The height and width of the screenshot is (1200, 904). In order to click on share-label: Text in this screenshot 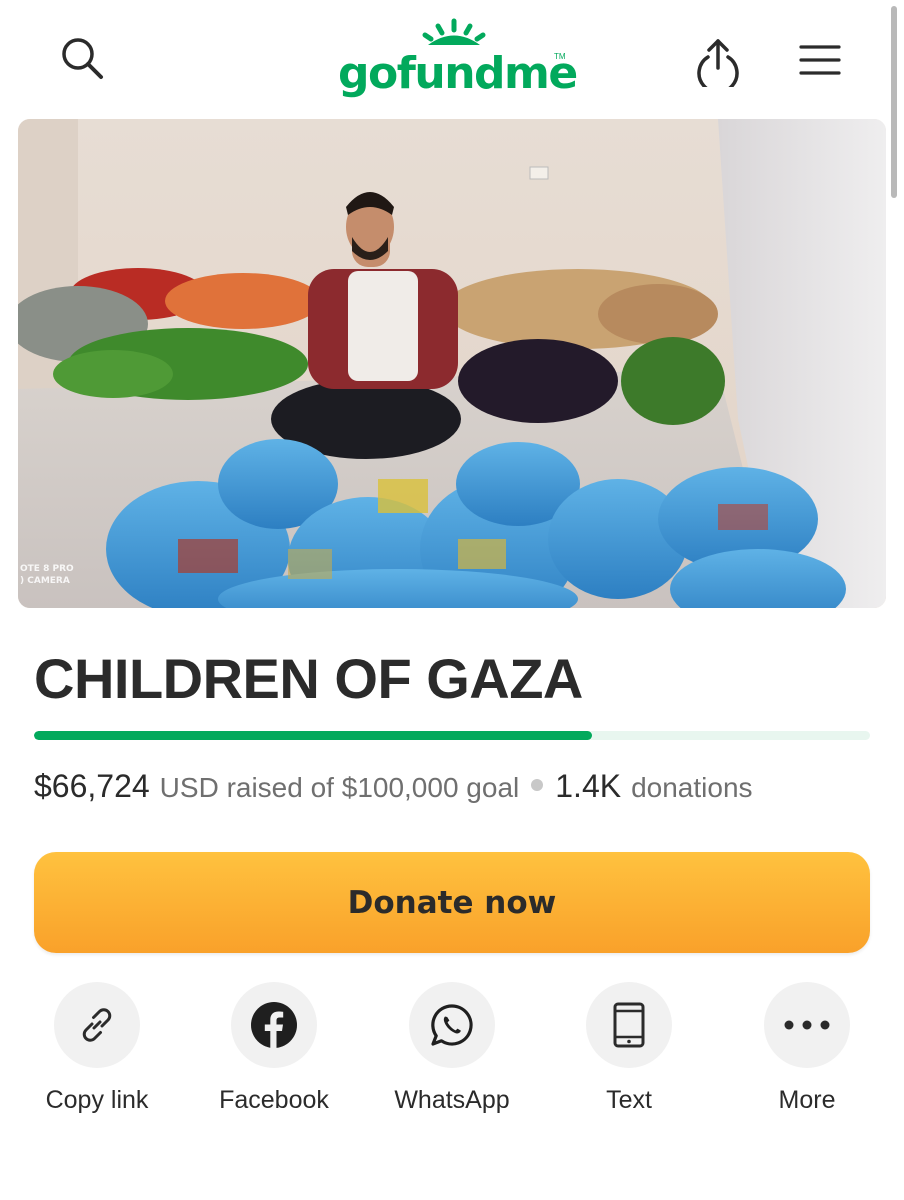, I will do `click(629, 1100)`.